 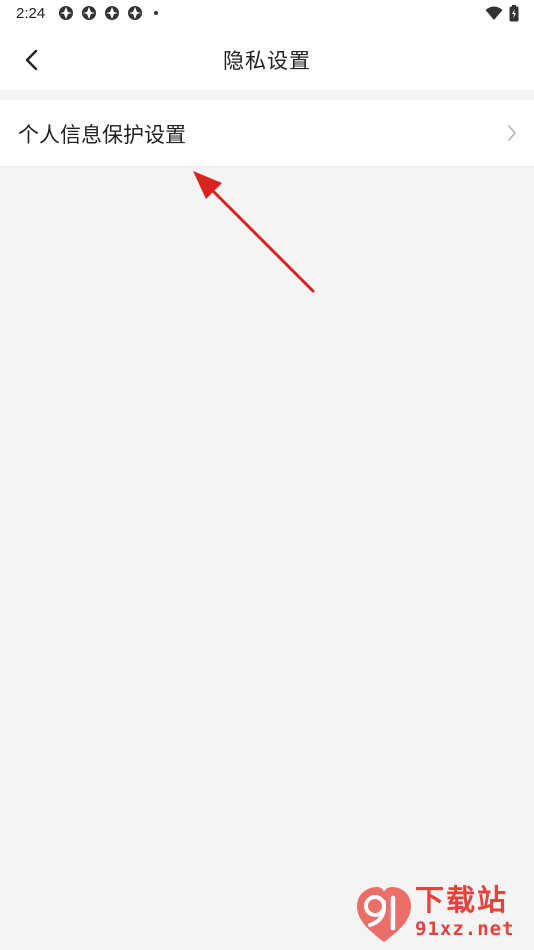 I want to click on notification-icons, so click(x=108, y=13).